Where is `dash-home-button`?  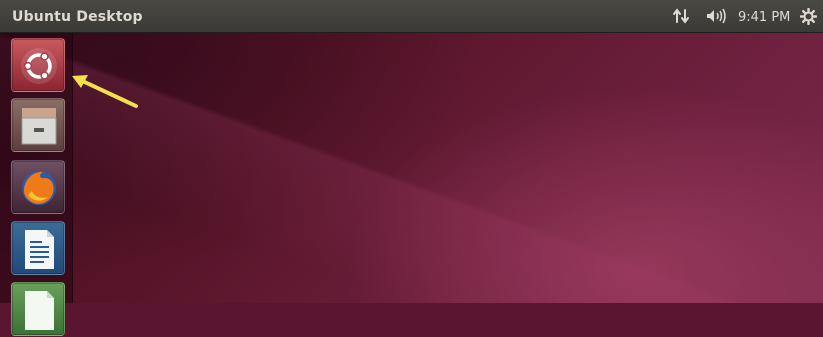
dash-home-button is located at coordinates (38, 65).